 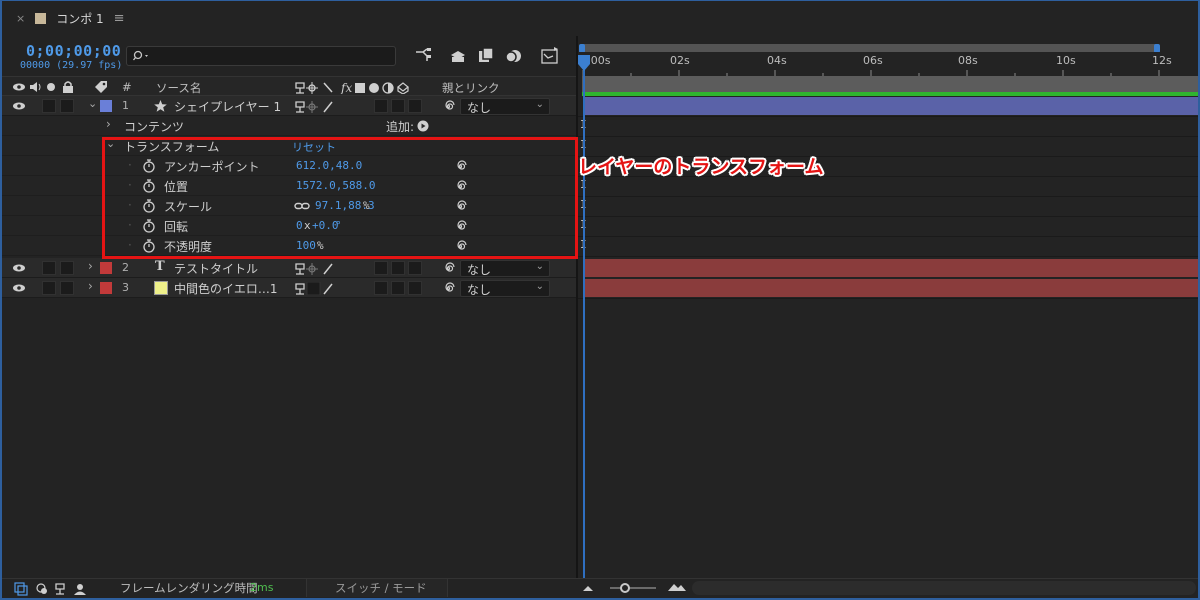 I want to click on switch-mode-label: スイッチ / モード, so click(x=381, y=588).